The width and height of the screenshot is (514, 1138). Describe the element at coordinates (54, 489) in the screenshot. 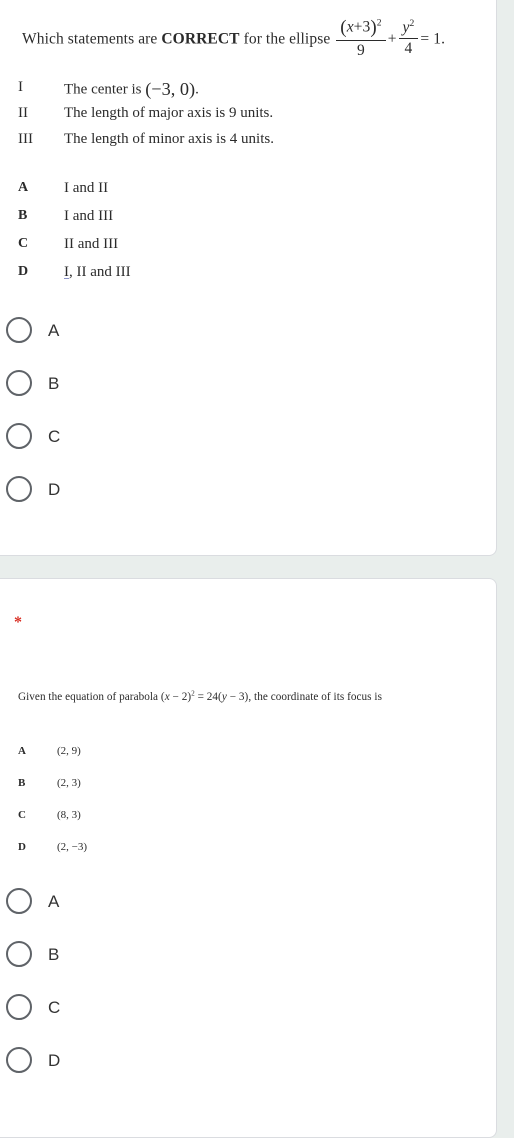

I see `q1-choice-d-label: D` at that location.